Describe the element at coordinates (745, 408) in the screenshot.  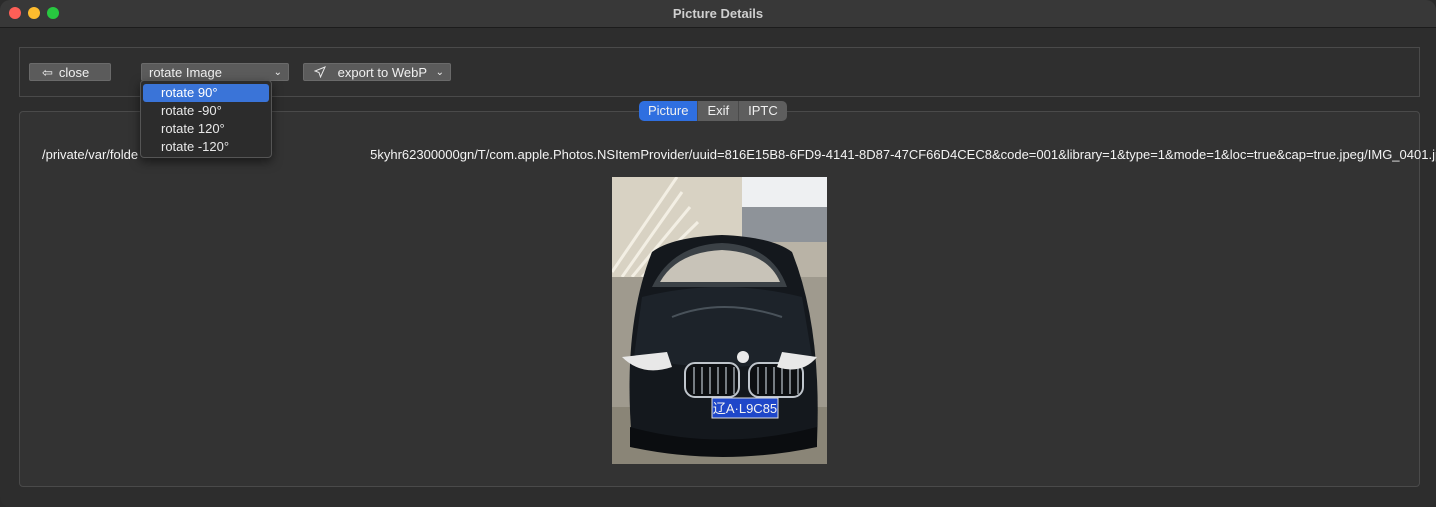
I see `license-plate: 辽A·L9C85` at that location.